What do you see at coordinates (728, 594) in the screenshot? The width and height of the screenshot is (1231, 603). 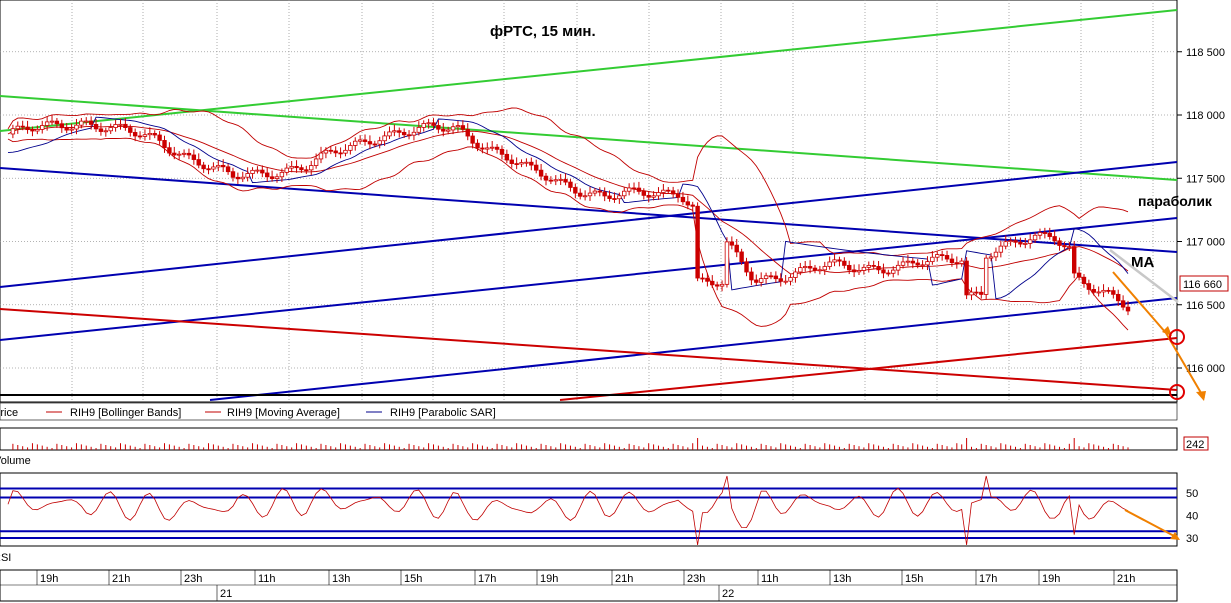 I see `day-label-1: 22` at bounding box center [728, 594].